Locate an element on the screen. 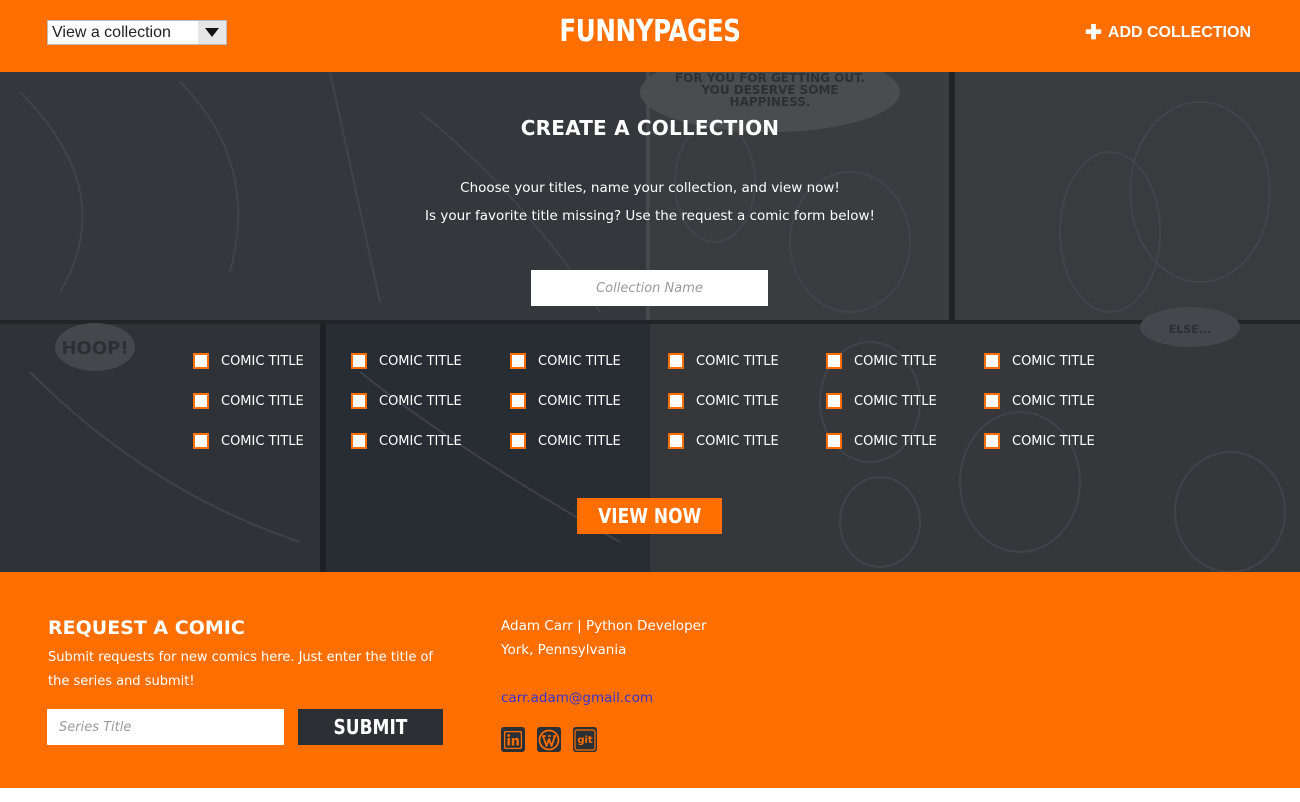 This screenshot has width=1300, height=802. series-title-input is located at coordinates (165, 727).